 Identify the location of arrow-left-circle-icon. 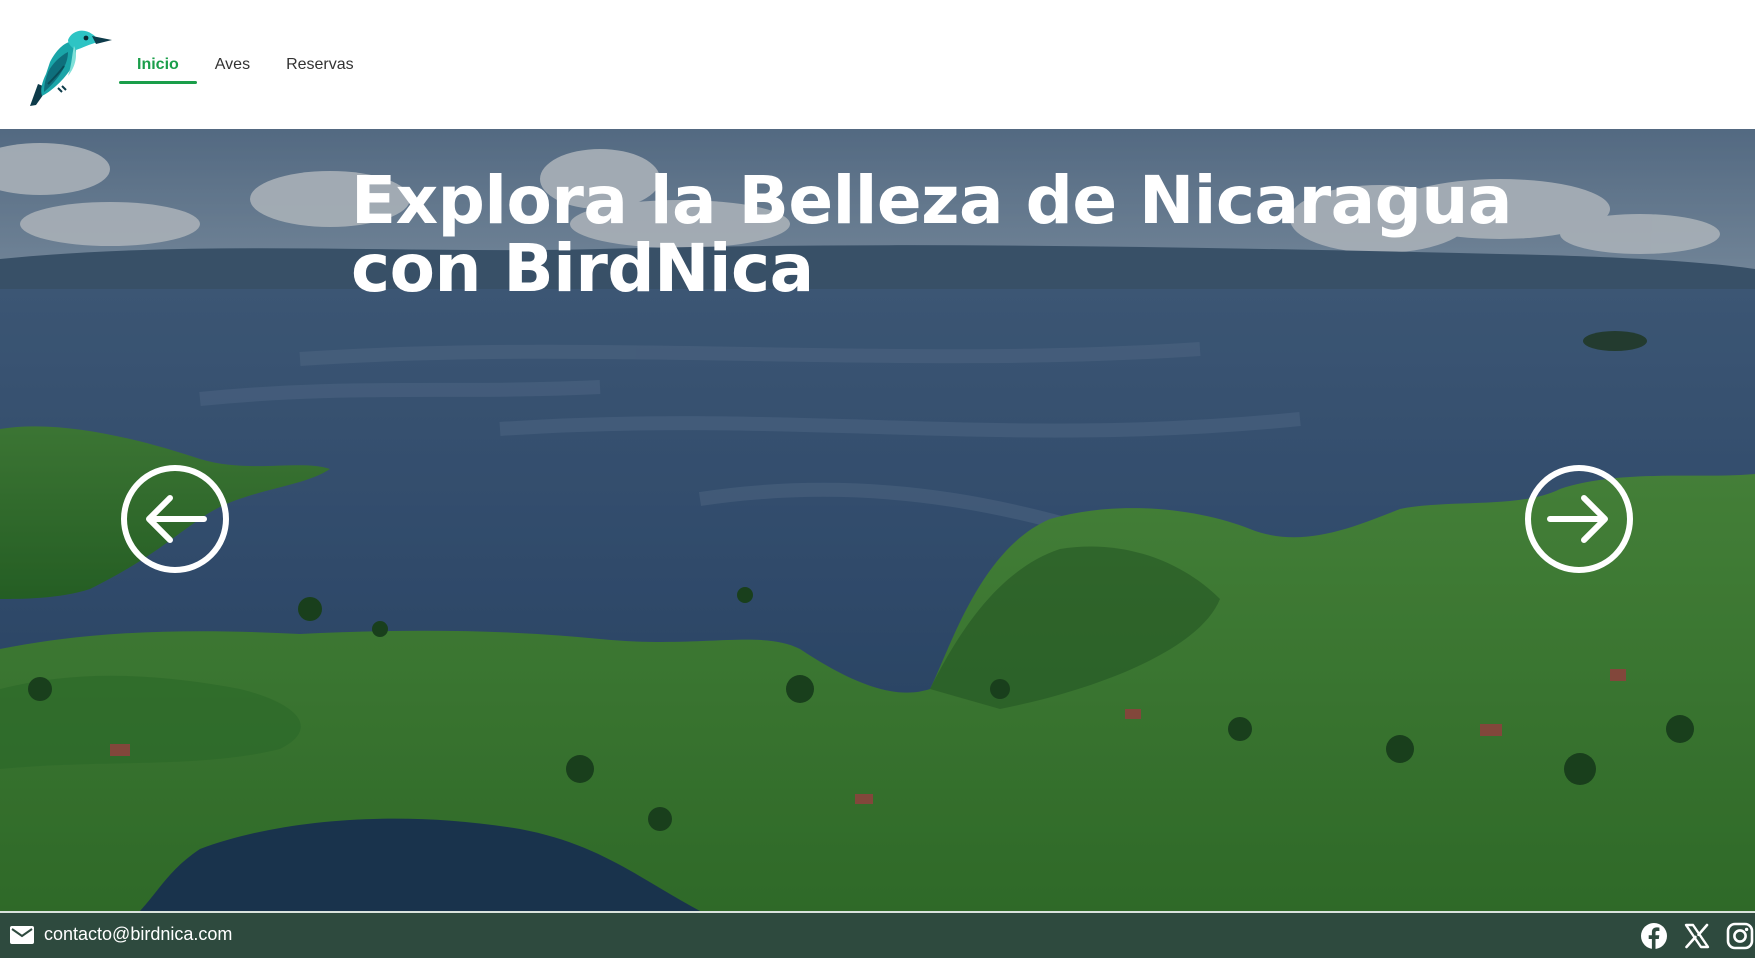
(175, 519).